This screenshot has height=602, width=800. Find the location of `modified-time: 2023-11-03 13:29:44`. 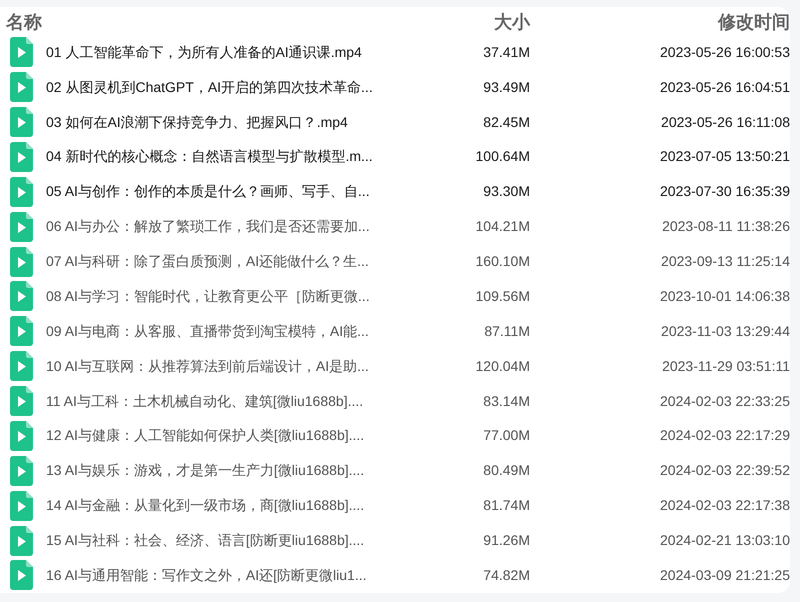

modified-time: 2023-11-03 13:29:44 is located at coordinates (725, 331).